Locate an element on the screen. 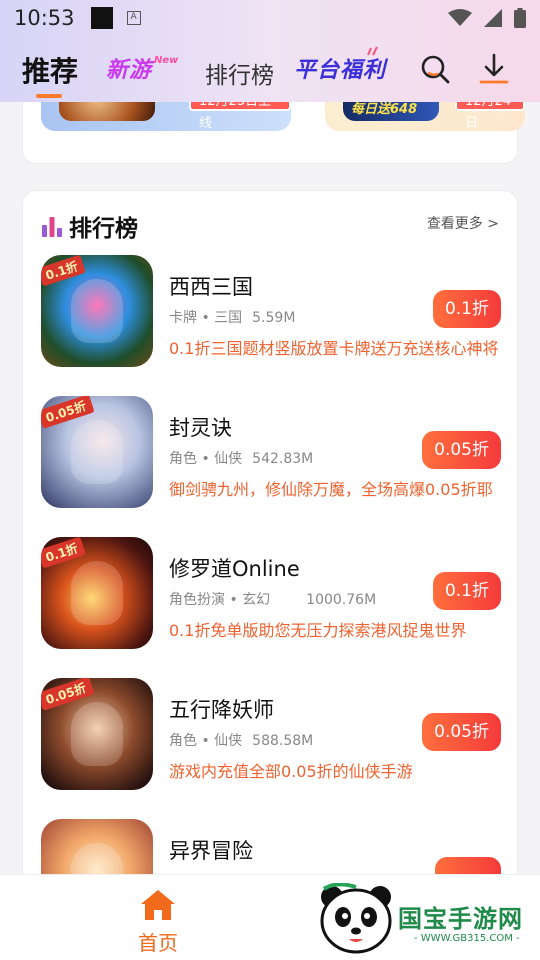 The image size is (540, 960). game-name: 五行降妖师 is located at coordinates (221, 710).